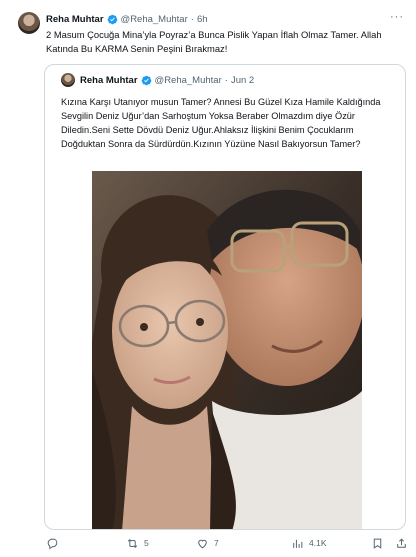 The image size is (416, 557). I want to click on views-button: 4.1K, so click(309, 543).